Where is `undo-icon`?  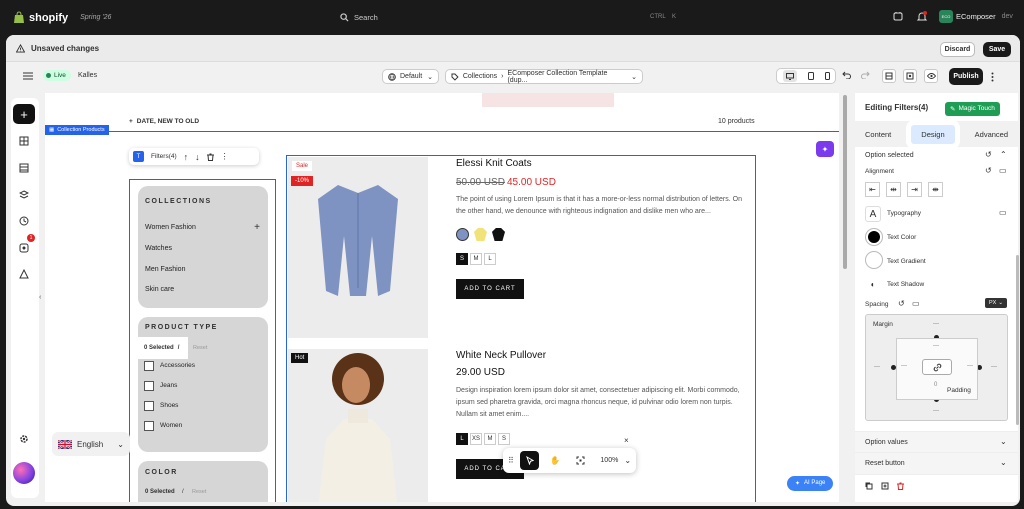
undo-icon is located at coordinates (846, 75).